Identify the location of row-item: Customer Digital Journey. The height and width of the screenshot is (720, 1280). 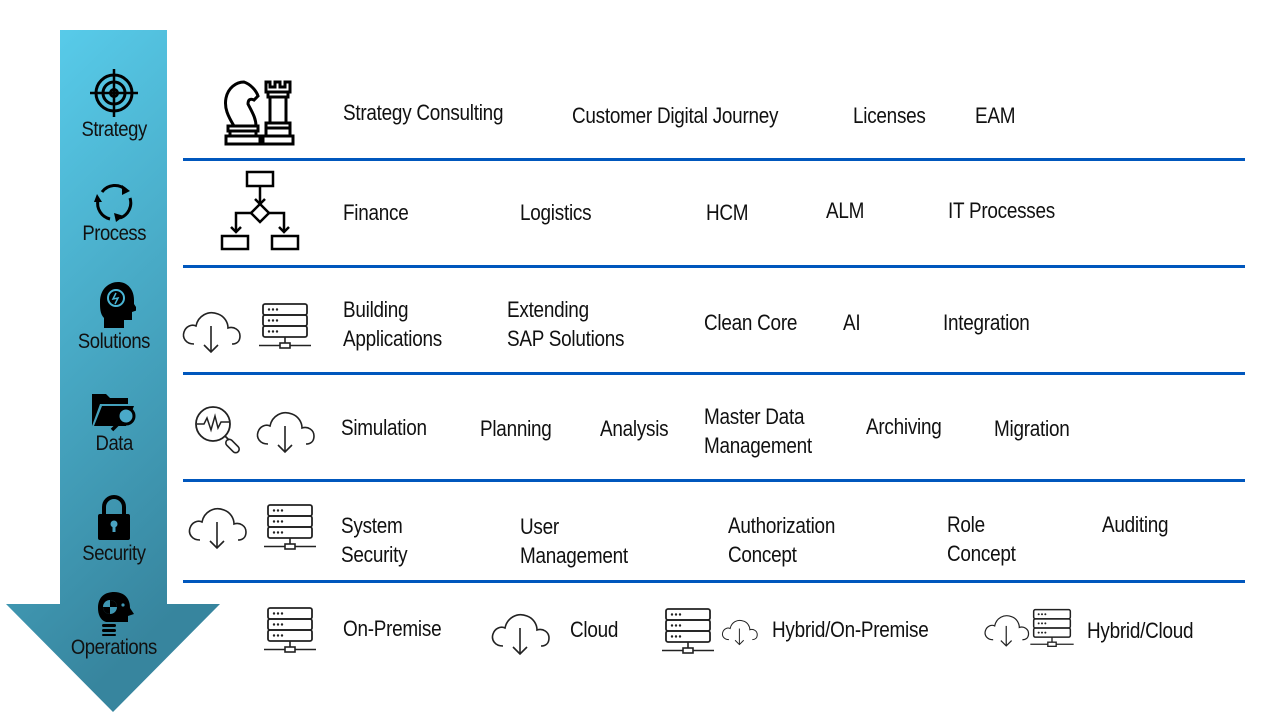
(675, 115).